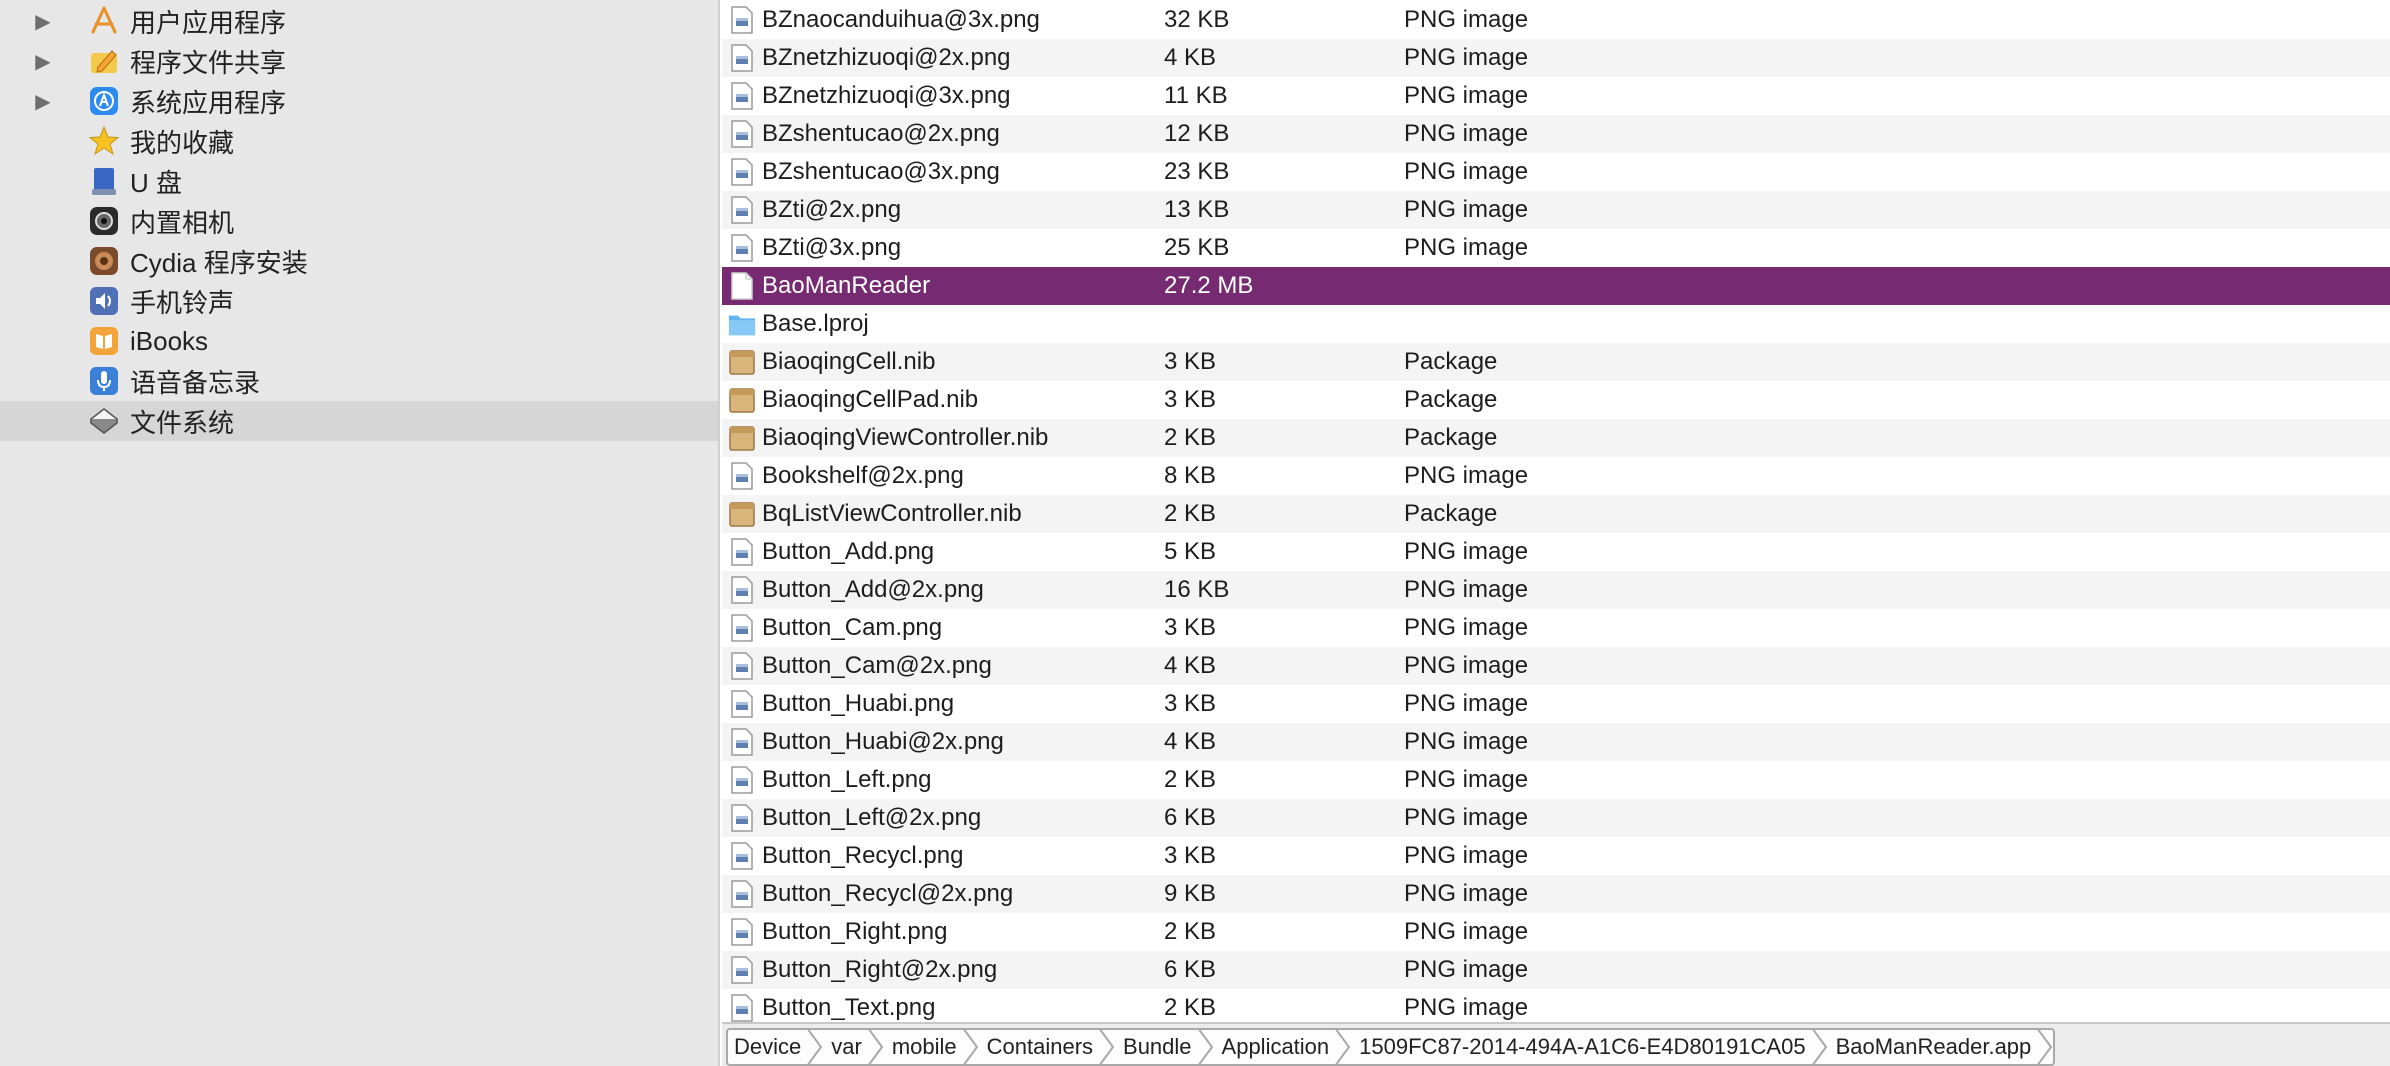  Describe the element at coordinates (1556, 476) in the screenshot. I see `file-row: Bookshelf@2x.png 8 KB PNG image` at that location.